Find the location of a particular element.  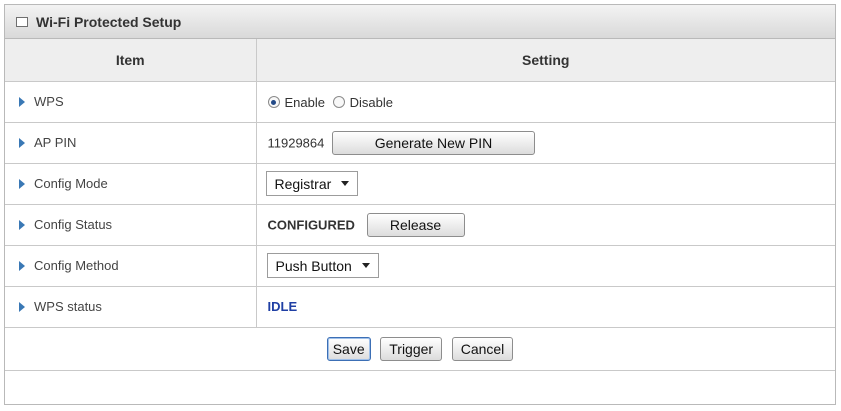

release-button: Release is located at coordinates (415, 224).